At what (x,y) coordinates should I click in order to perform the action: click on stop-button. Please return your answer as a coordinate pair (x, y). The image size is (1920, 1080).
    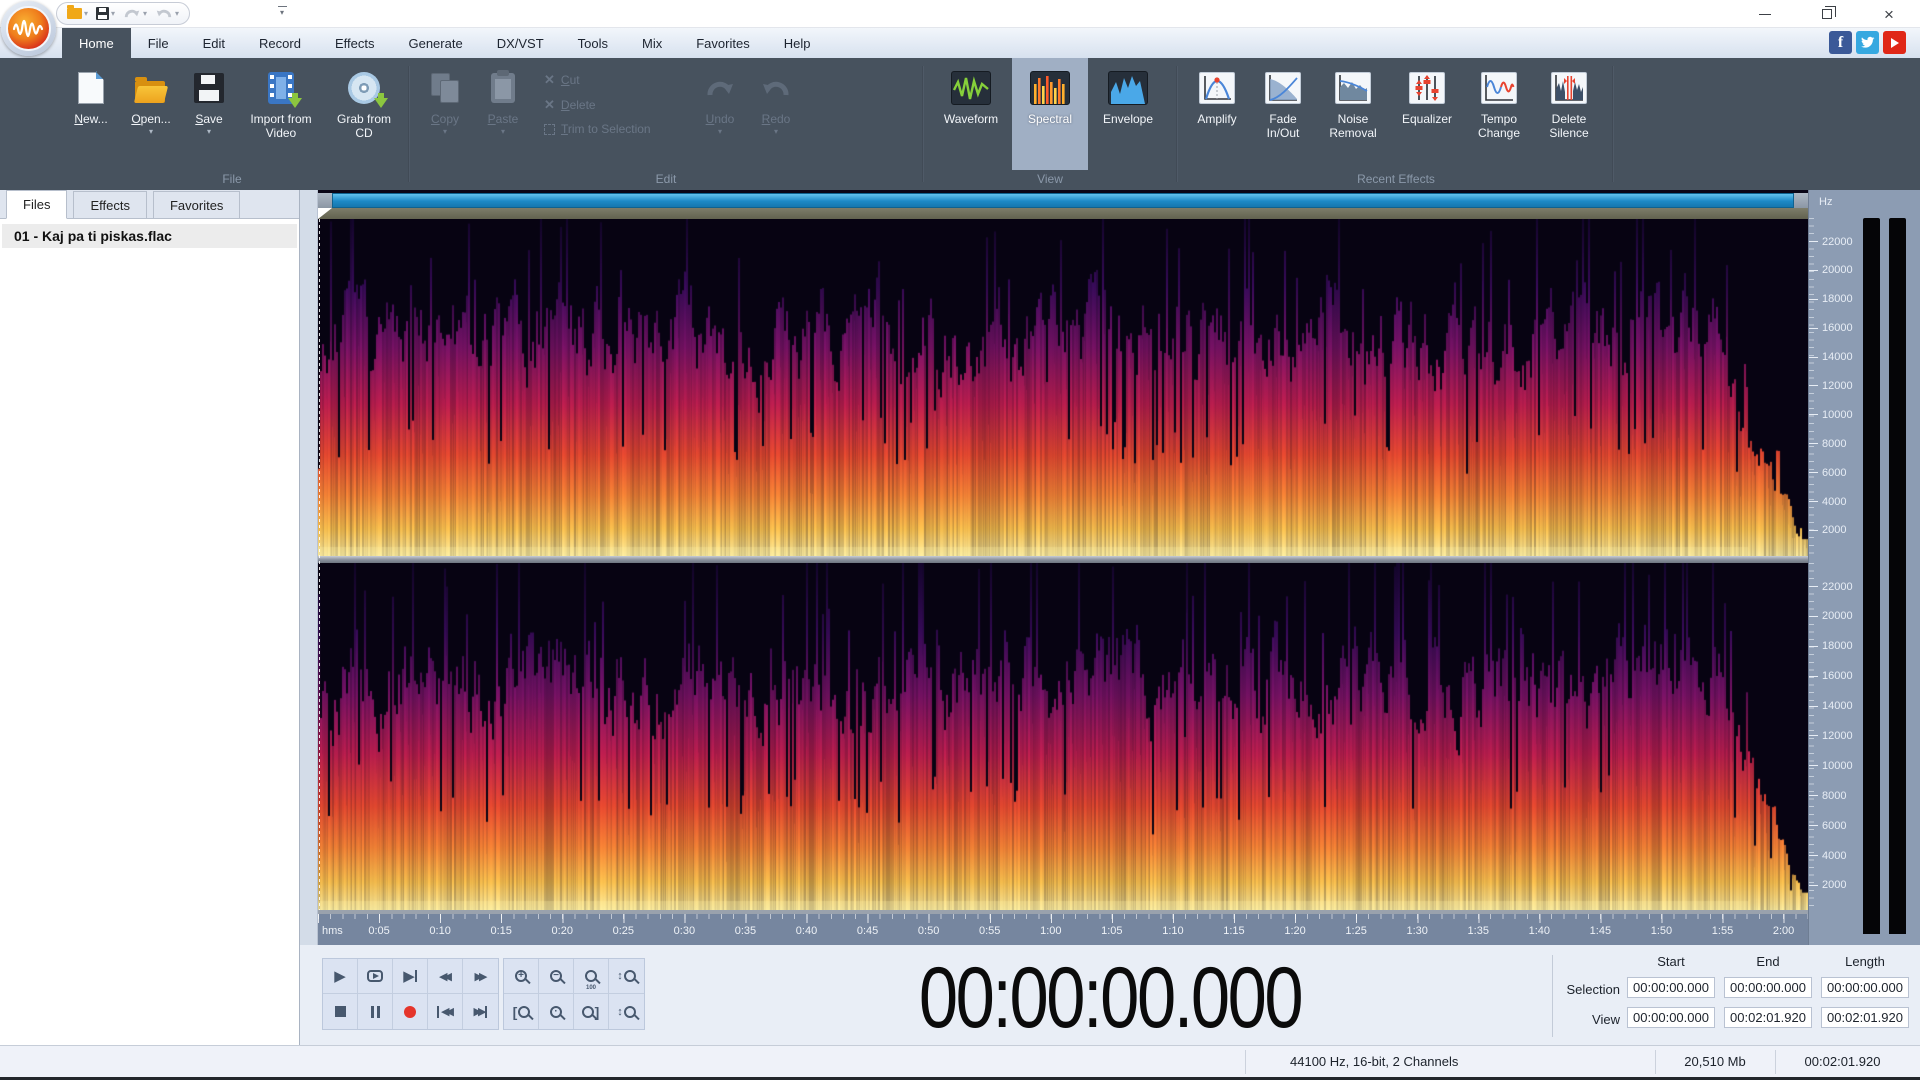
    Looking at the image, I should click on (340, 1011).